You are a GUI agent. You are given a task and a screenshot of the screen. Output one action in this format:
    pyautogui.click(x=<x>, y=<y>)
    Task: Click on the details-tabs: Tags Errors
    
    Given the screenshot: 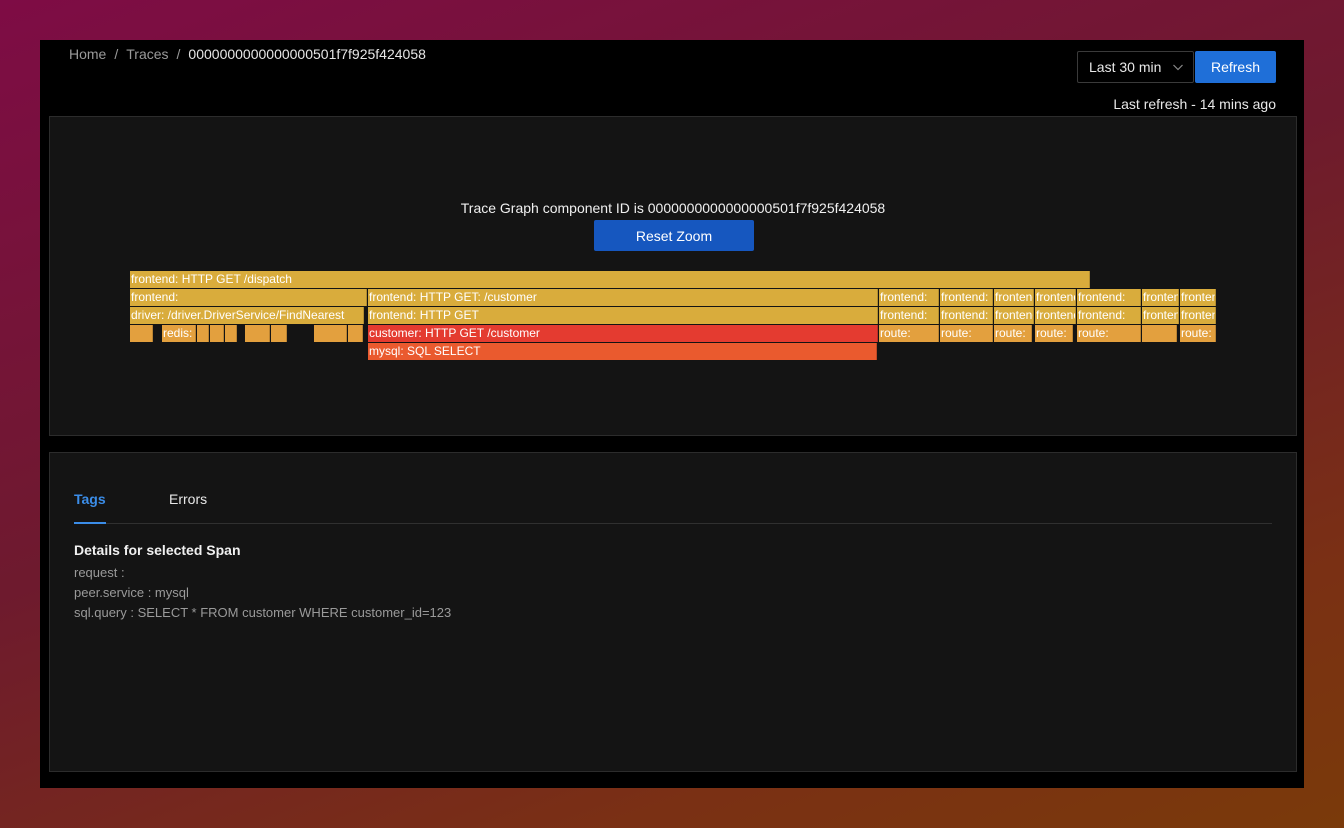 What is the action you would take?
    pyautogui.click(x=673, y=507)
    